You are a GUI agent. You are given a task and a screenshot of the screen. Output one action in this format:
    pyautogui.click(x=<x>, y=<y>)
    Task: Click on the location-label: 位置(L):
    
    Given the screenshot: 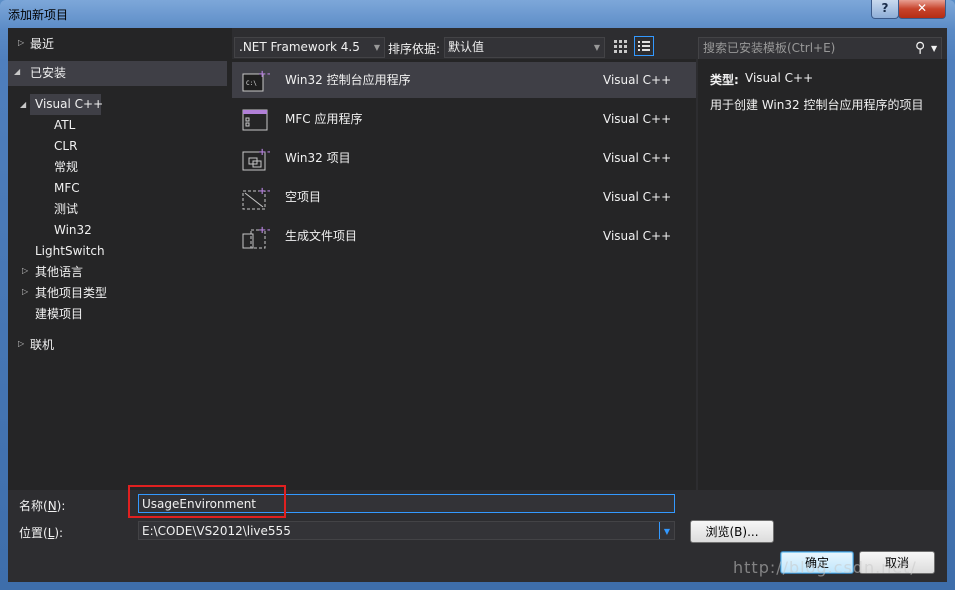 What is the action you would take?
    pyautogui.click(x=41, y=533)
    